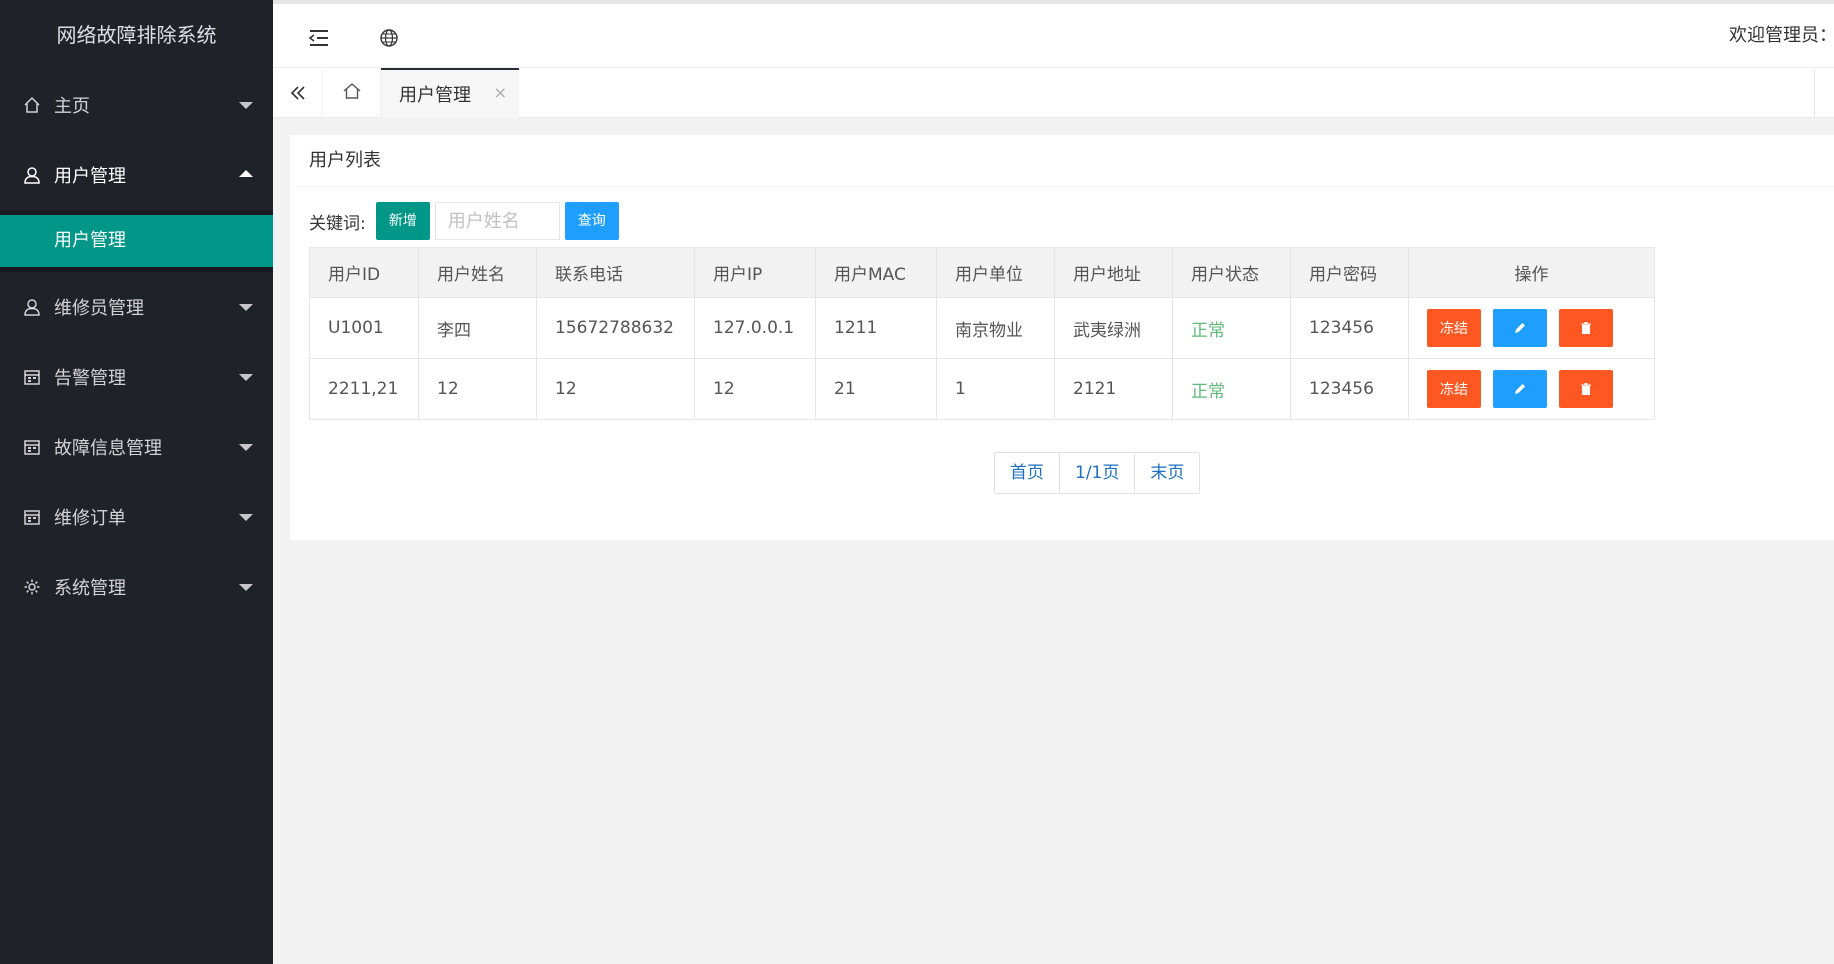 The height and width of the screenshot is (964, 1834). I want to click on sidebar-item-fault-info: 故障信息管理, so click(136, 447).